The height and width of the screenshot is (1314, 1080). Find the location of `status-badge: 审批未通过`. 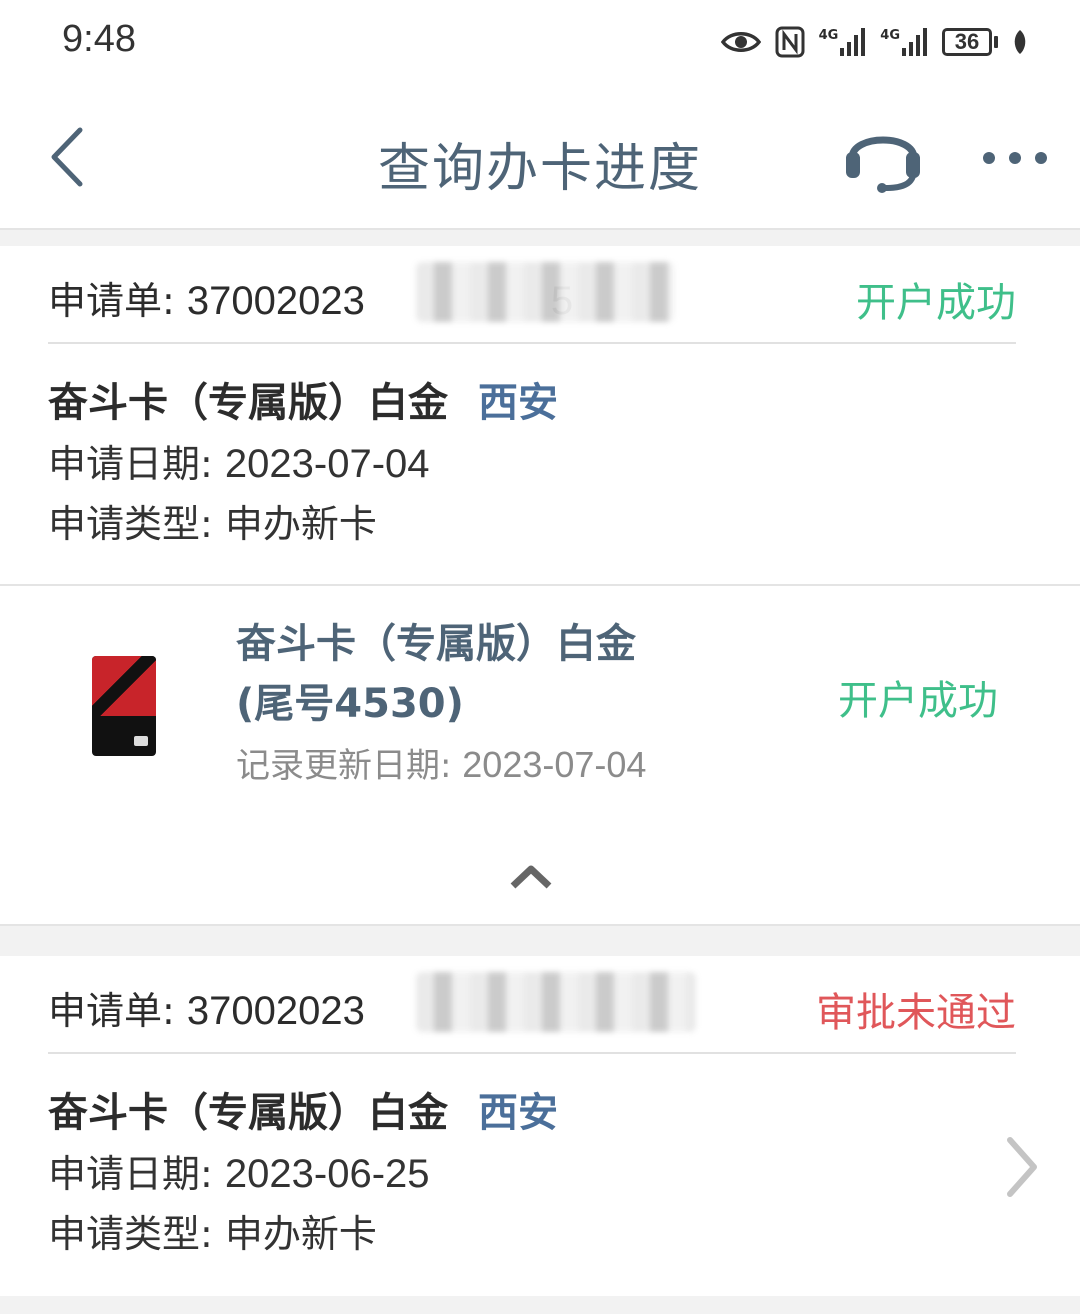

status-badge: 审批未通过 is located at coordinates (916, 1013).